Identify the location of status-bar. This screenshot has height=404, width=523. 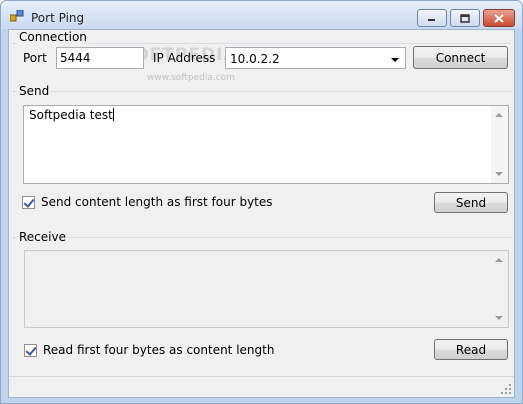
(261, 386).